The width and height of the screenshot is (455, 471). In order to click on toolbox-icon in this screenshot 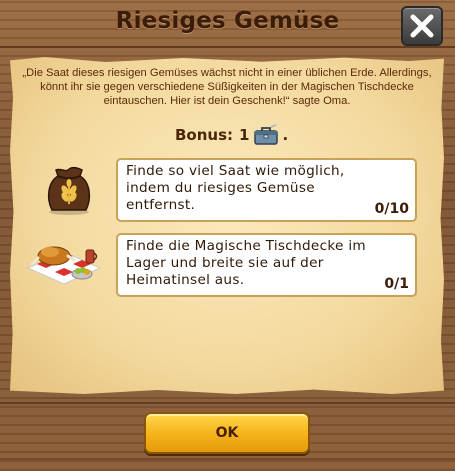, I will do `click(266, 134)`.